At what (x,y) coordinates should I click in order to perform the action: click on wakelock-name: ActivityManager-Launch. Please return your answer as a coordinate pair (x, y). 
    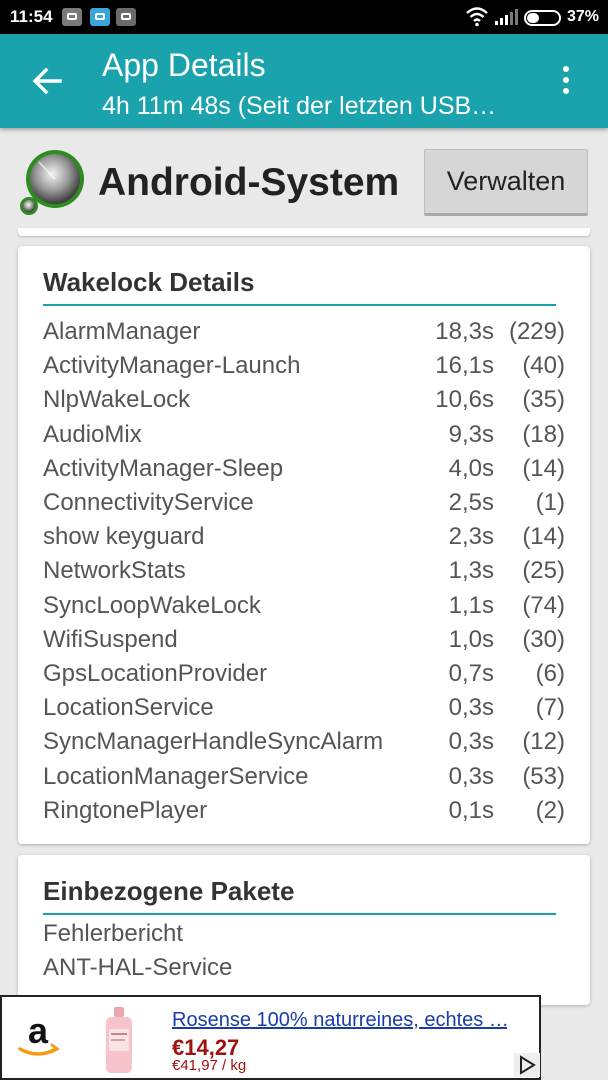
    Looking at the image, I should click on (172, 366).